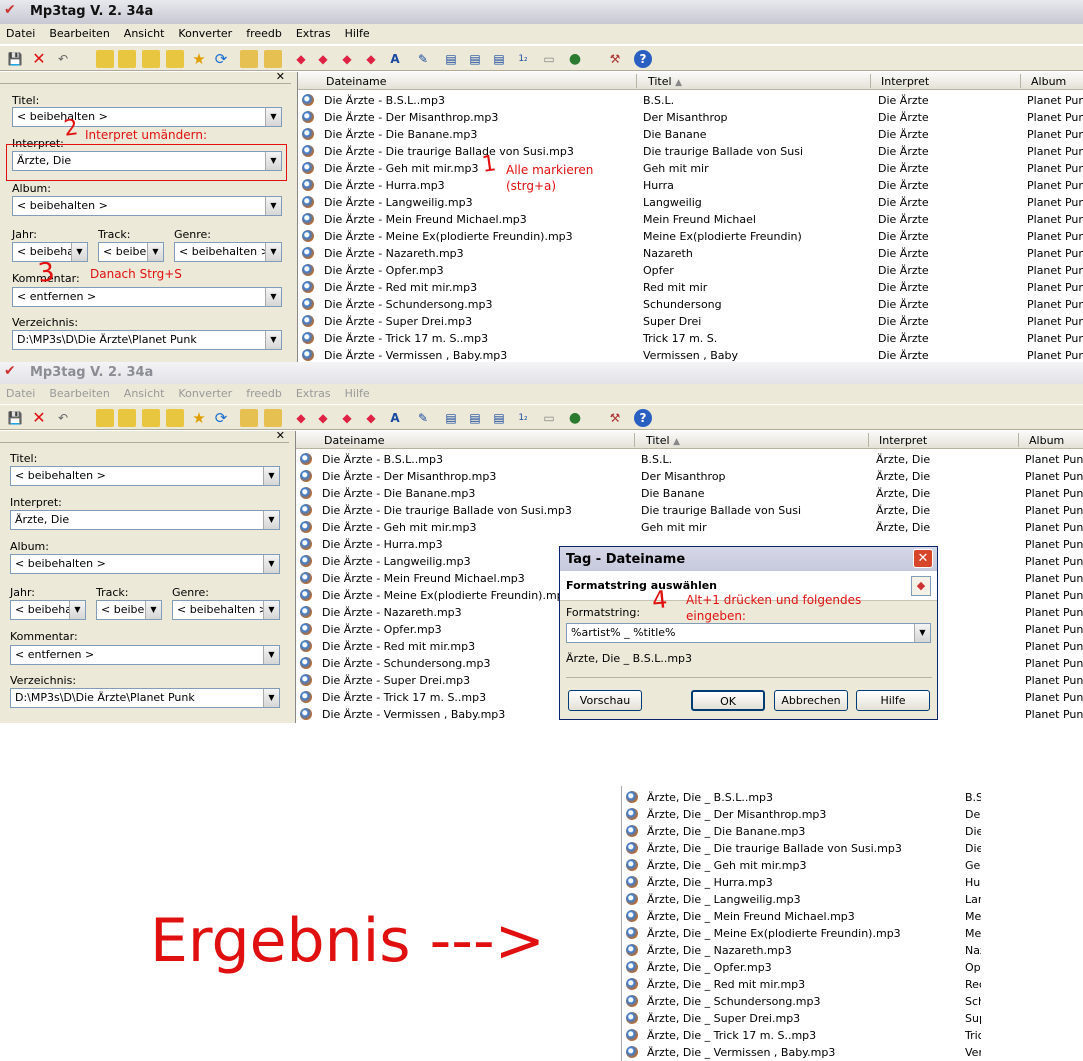 This screenshot has width=1083, height=1061. What do you see at coordinates (475, 418) in the screenshot?
I see `action-list-icon: ▤` at bounding box center [475, 418].